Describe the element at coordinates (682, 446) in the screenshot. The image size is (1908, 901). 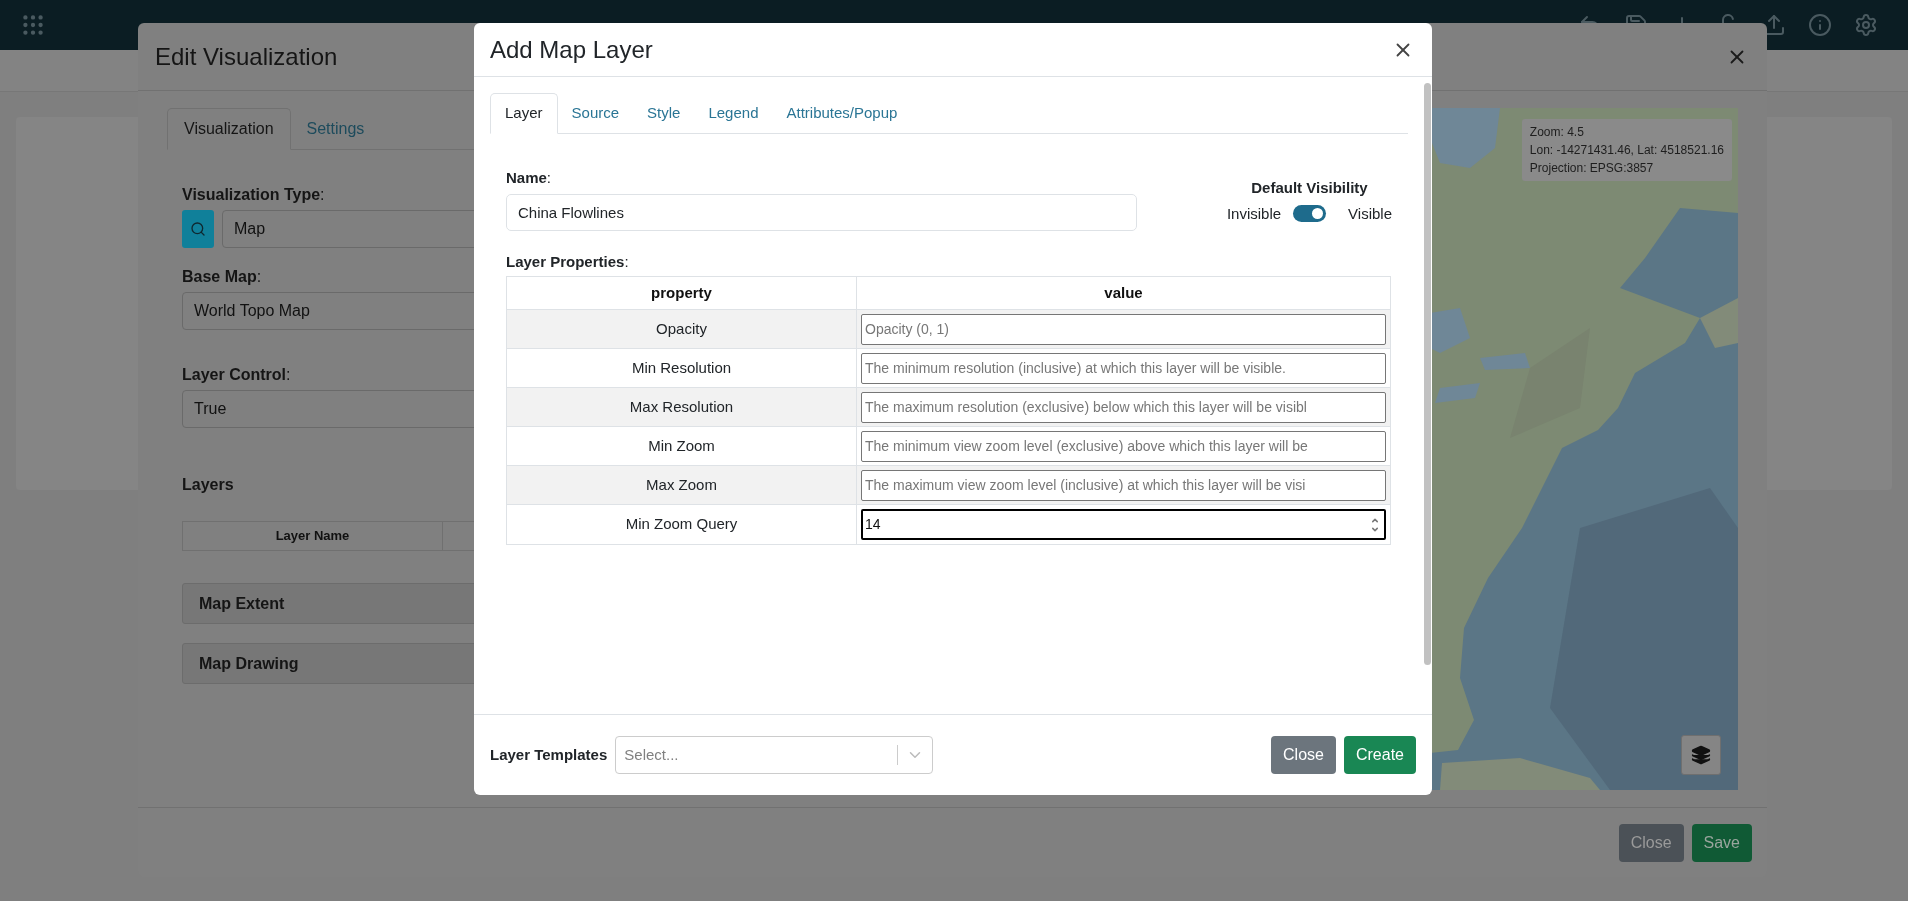
I see `table-cell: Min Zoom` at that location.